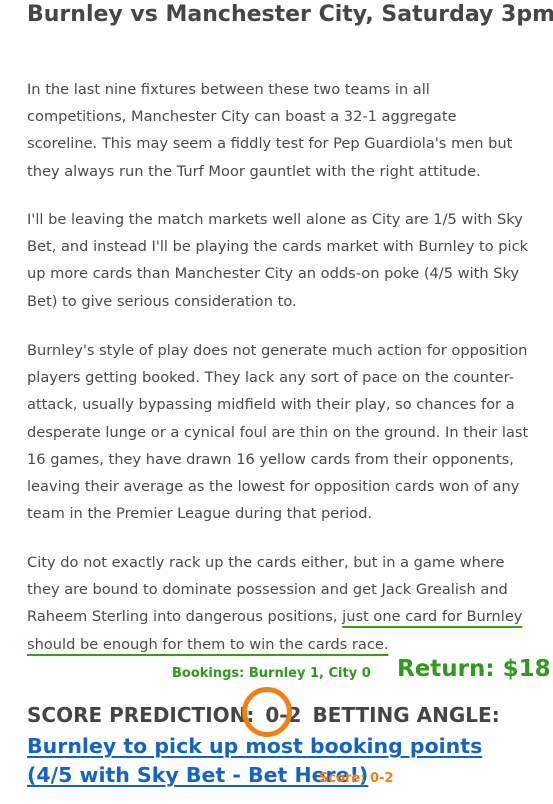  What do you see at coordinates (406, 715) in the screenshot?
I see `betting-angle-label: BETTING ANGLE:` at bounding box center [406, 715].